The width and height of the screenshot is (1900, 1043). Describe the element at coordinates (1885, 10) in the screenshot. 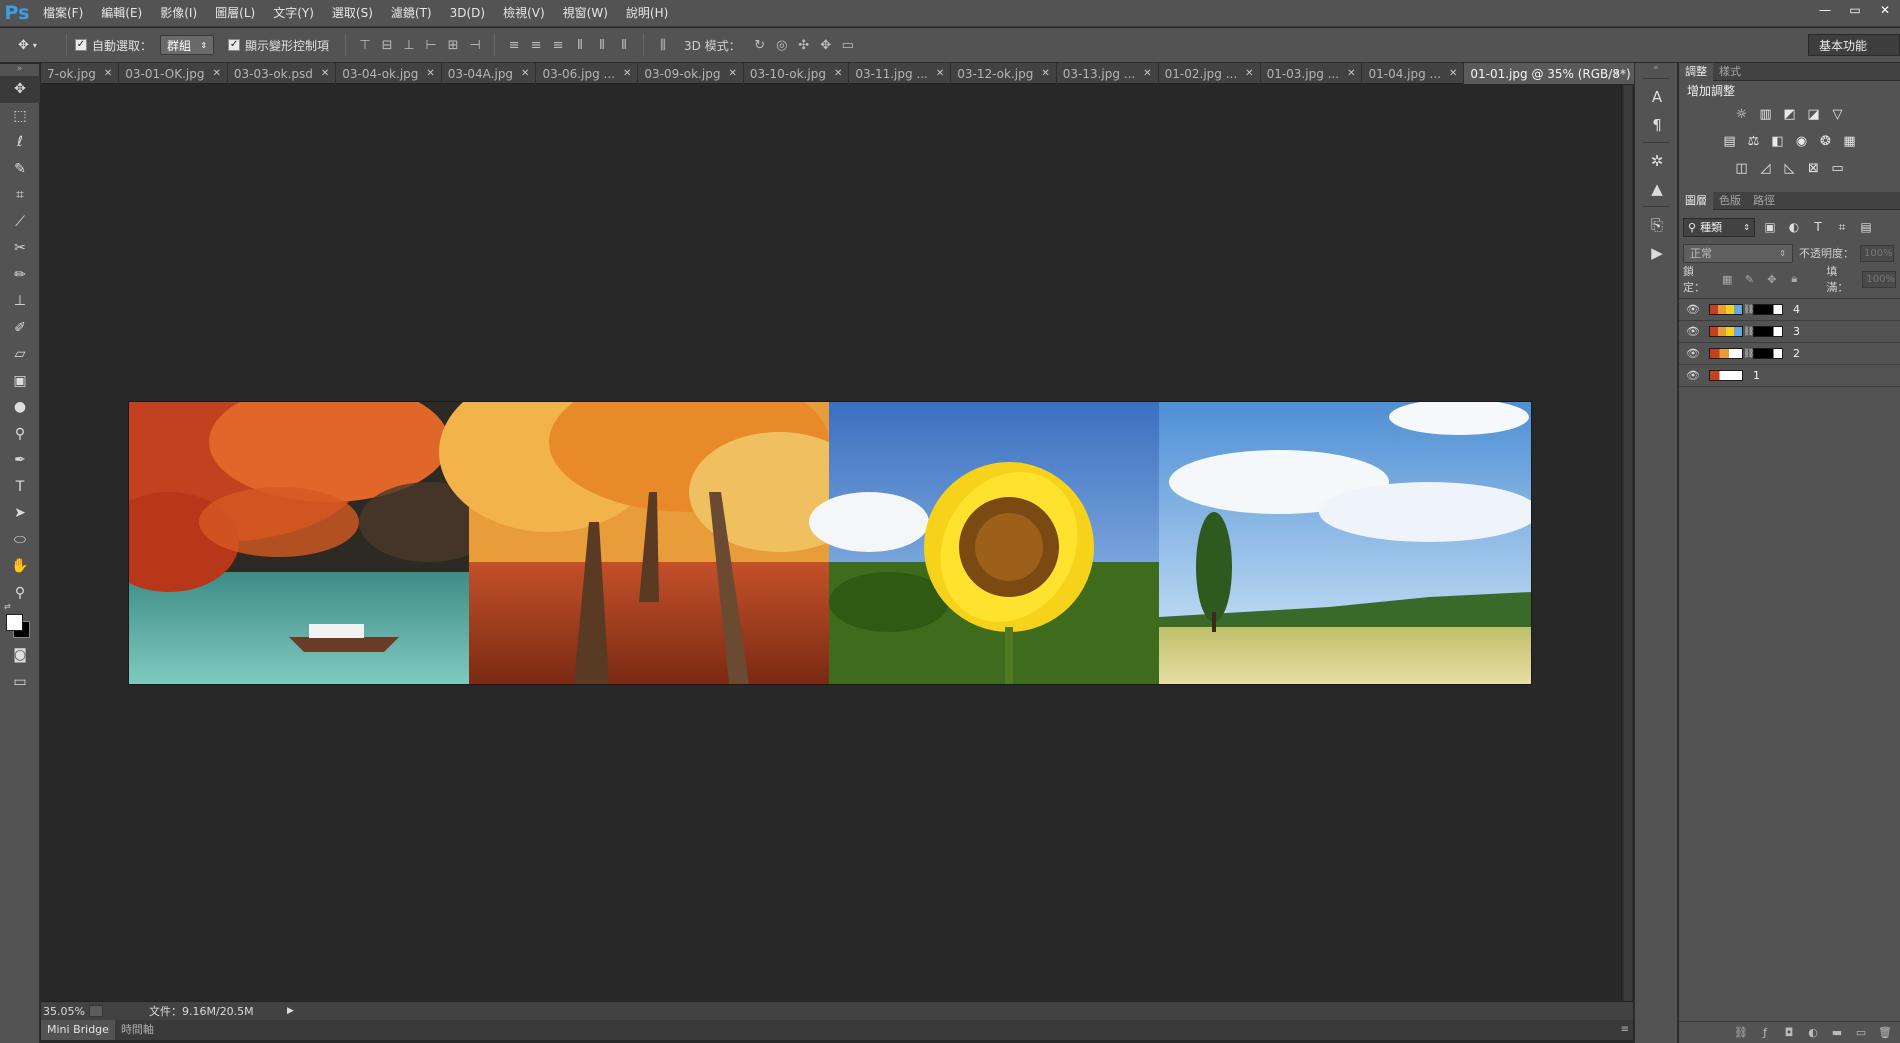

I see `close-button: ✕` at that location.